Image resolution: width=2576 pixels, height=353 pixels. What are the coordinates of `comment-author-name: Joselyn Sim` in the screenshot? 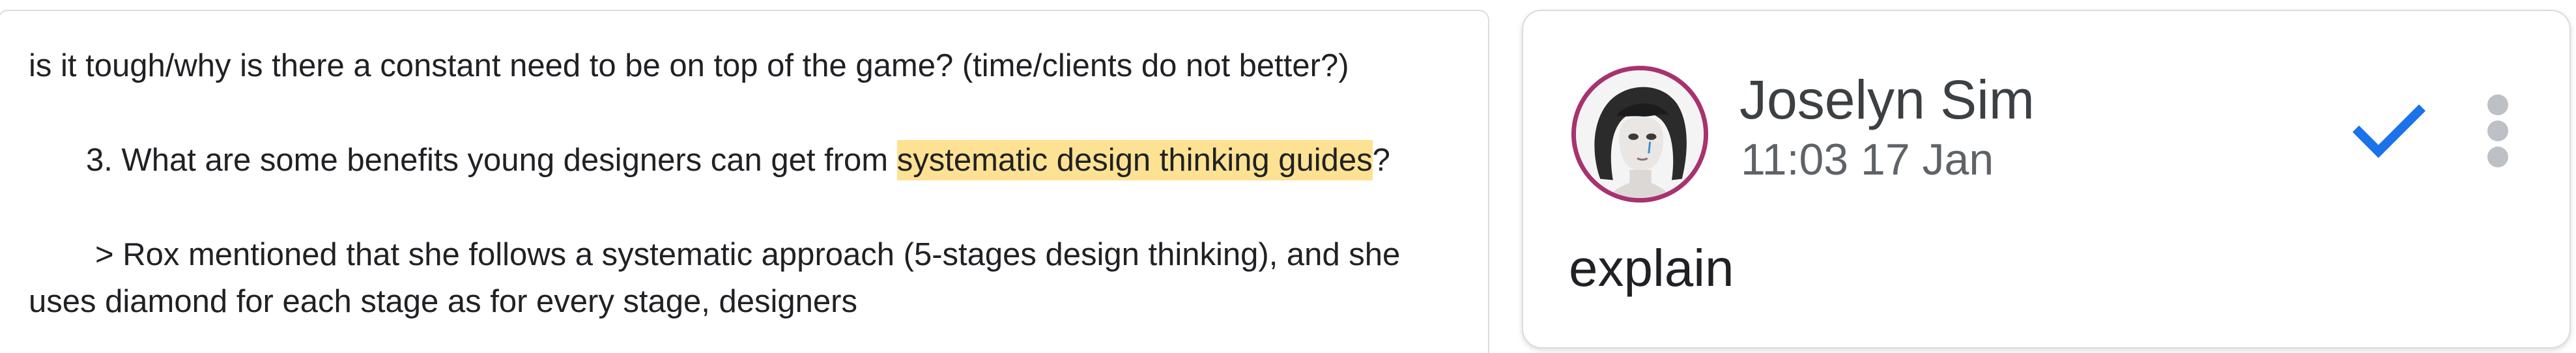 It's located at (1887, 99).